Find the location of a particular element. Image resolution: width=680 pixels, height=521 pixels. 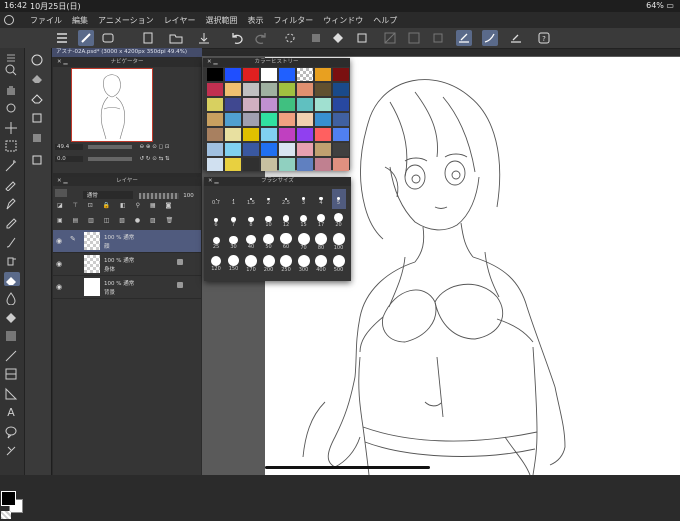

brush-size-option: 3 is located at coordinates (304, 199).